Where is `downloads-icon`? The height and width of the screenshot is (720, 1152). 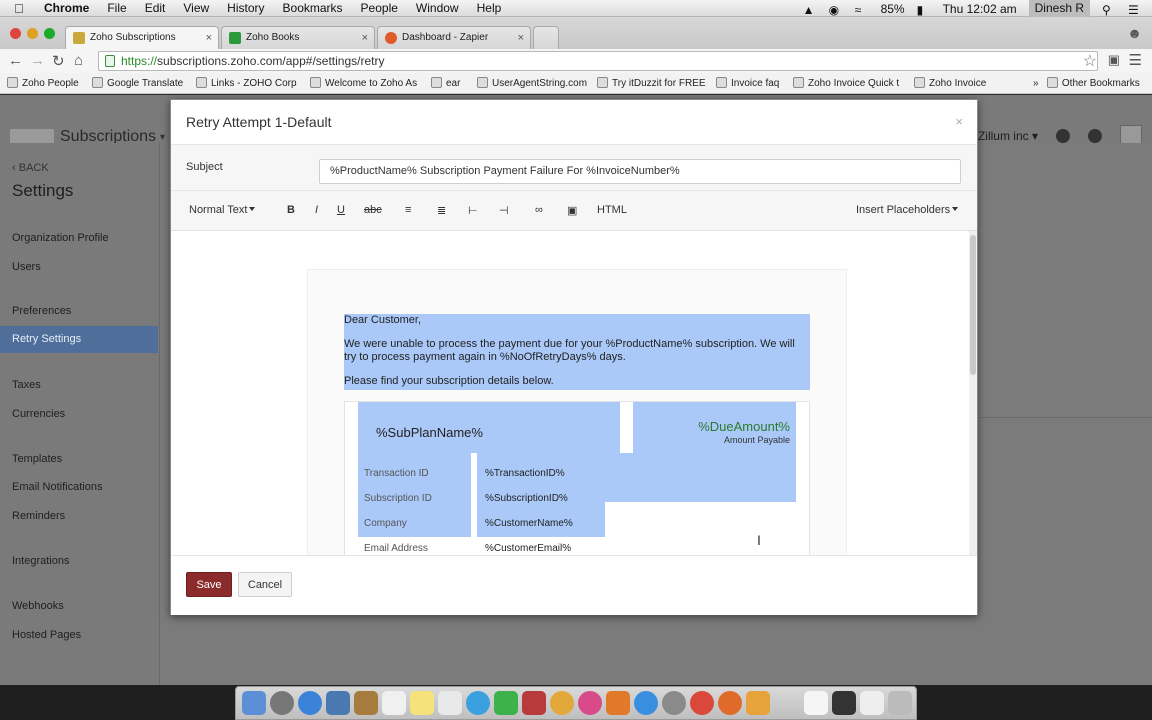
downloads-icon is located at coordinates (872, 703).